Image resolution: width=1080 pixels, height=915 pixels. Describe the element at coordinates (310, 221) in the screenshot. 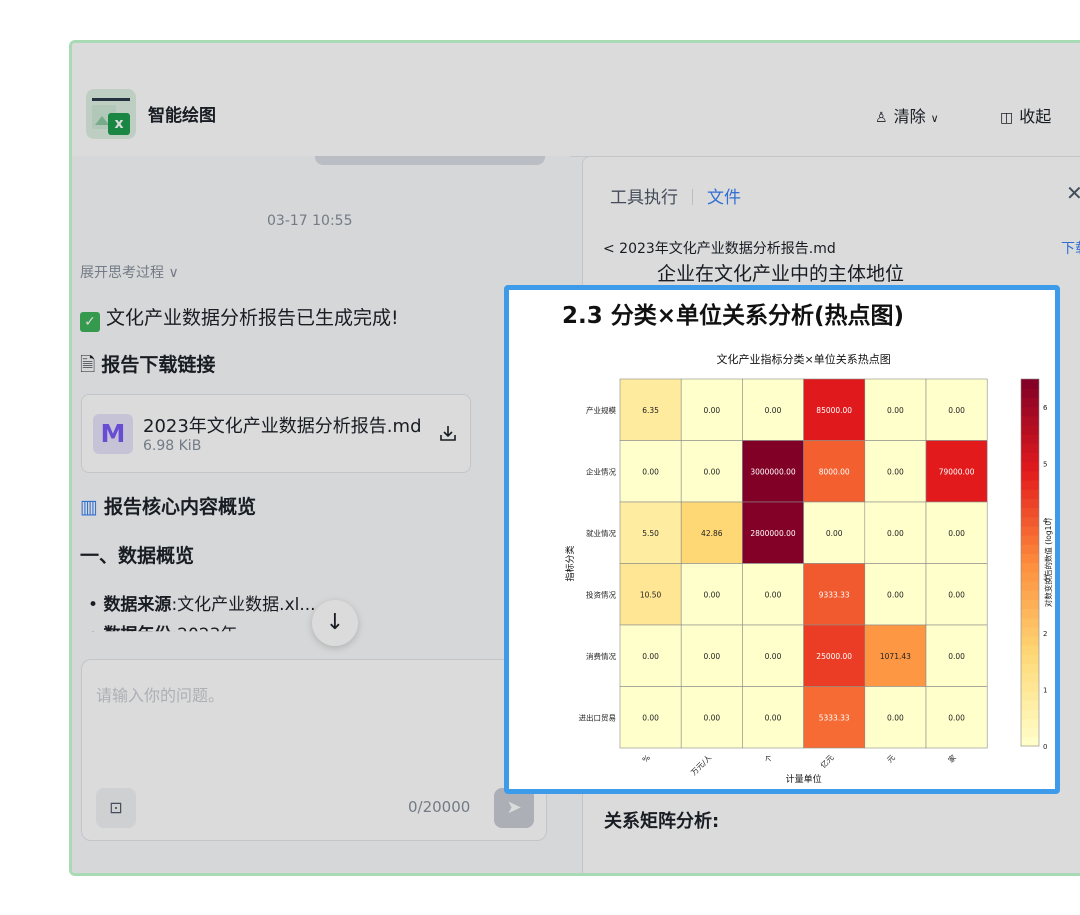

I see `message-timestamp: 03-17 10:55` at that location.